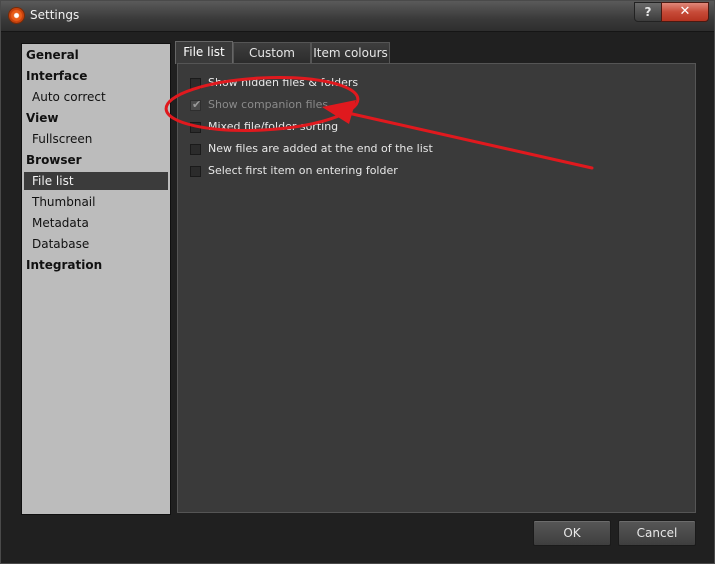  What do you see at coordinates (195, 83) in the screenshot?
I see `checkbox-show-hidden-files` at bounding box center [195, 83].